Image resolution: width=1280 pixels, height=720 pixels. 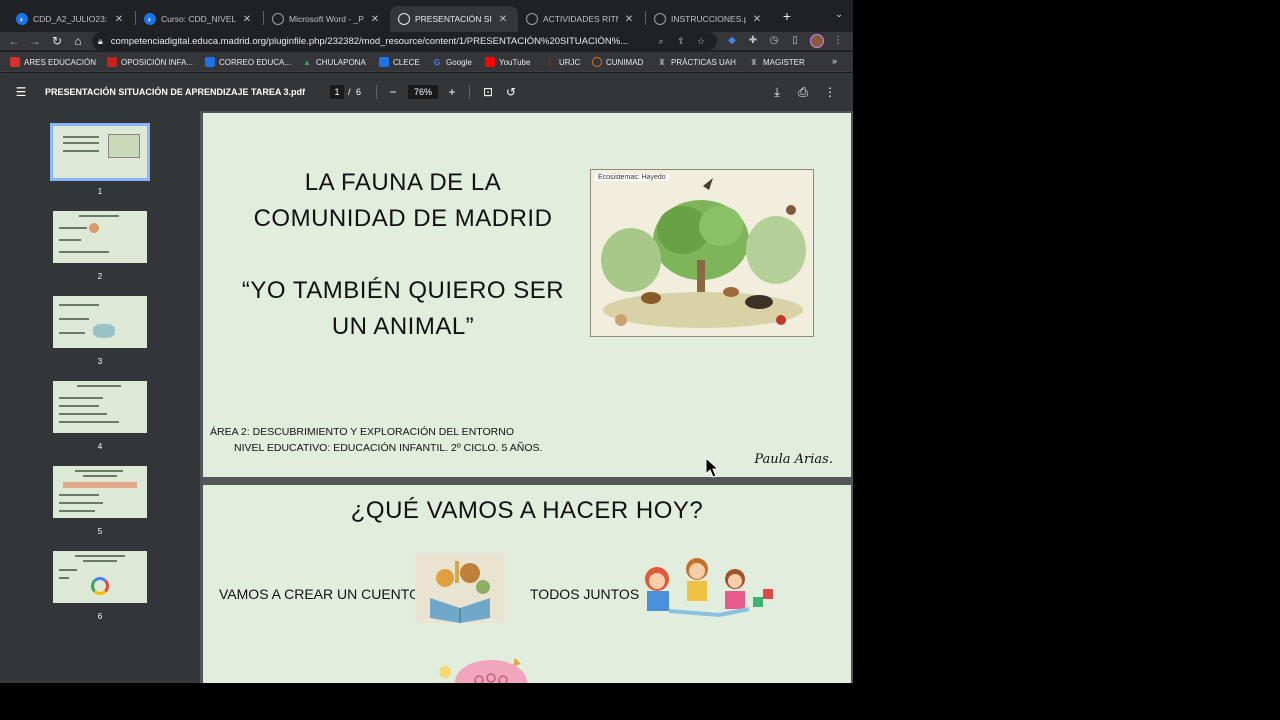 I want to click on new-tab-button: +, so click(x=787, y=16).